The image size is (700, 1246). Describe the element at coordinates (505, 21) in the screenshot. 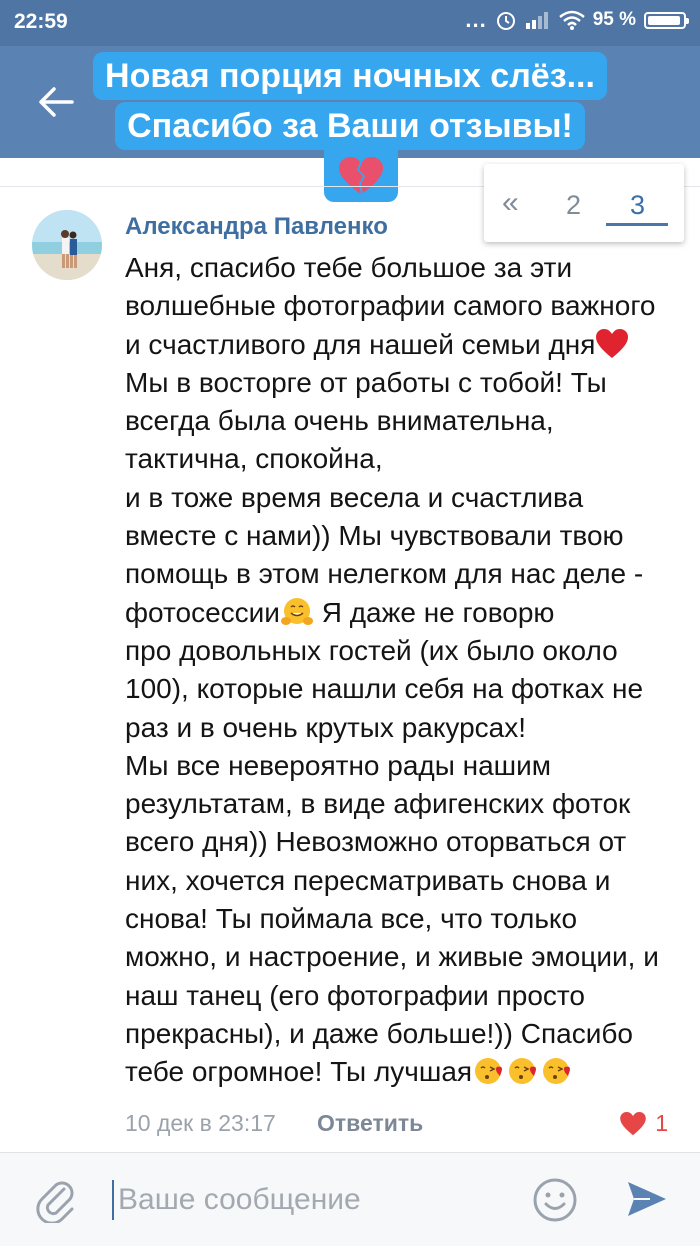

I see `alarm-icon` at that location.